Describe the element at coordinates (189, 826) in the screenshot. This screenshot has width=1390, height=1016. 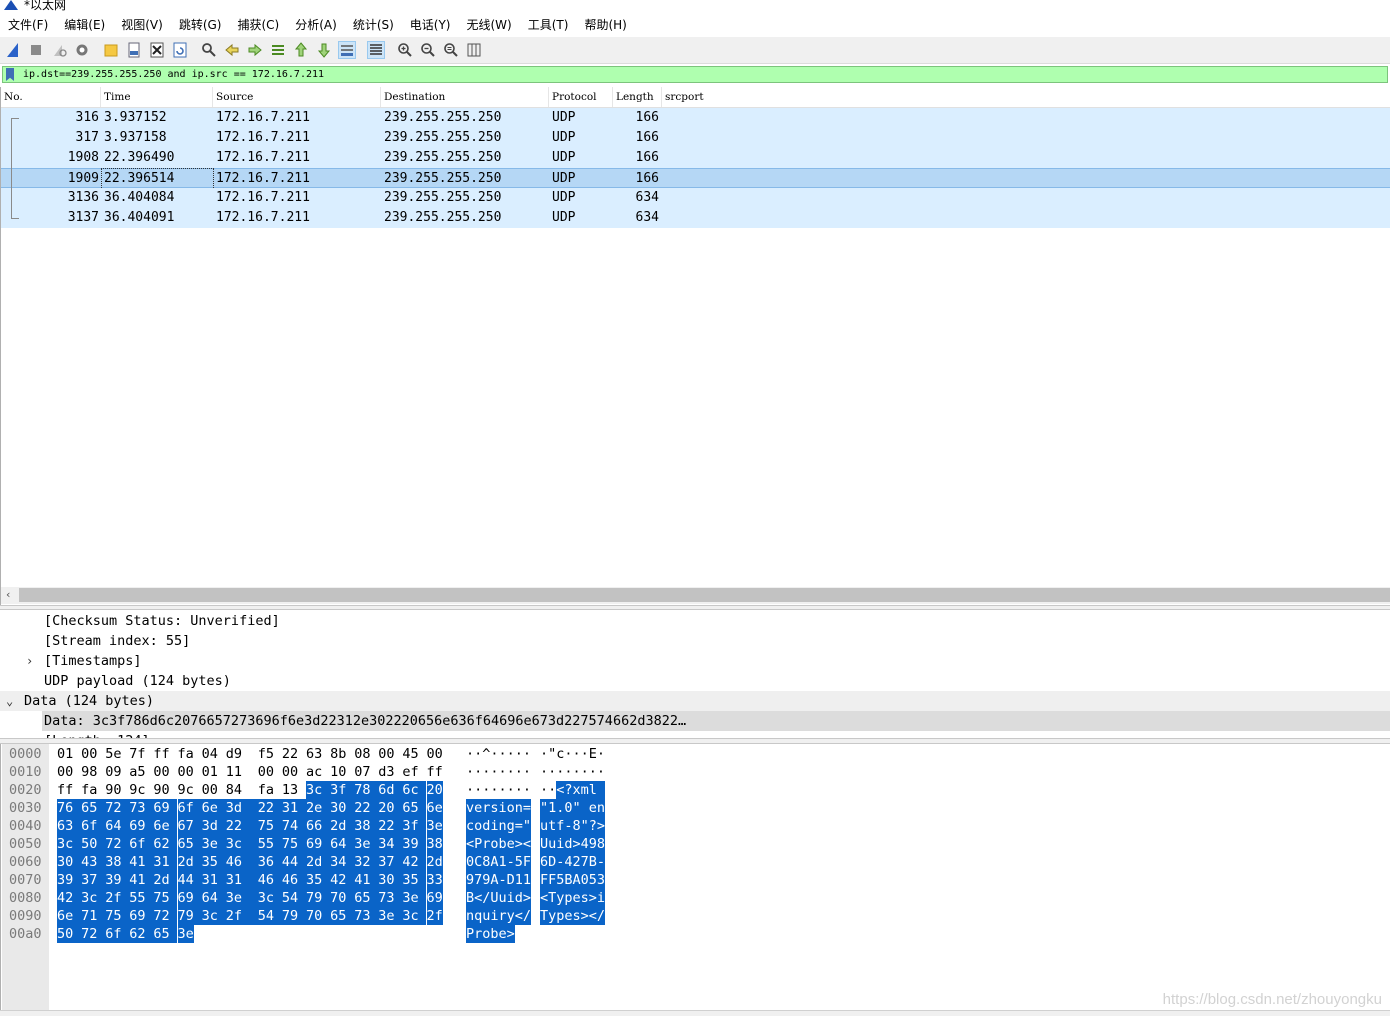
I see `hex-byte: 67` at that location.